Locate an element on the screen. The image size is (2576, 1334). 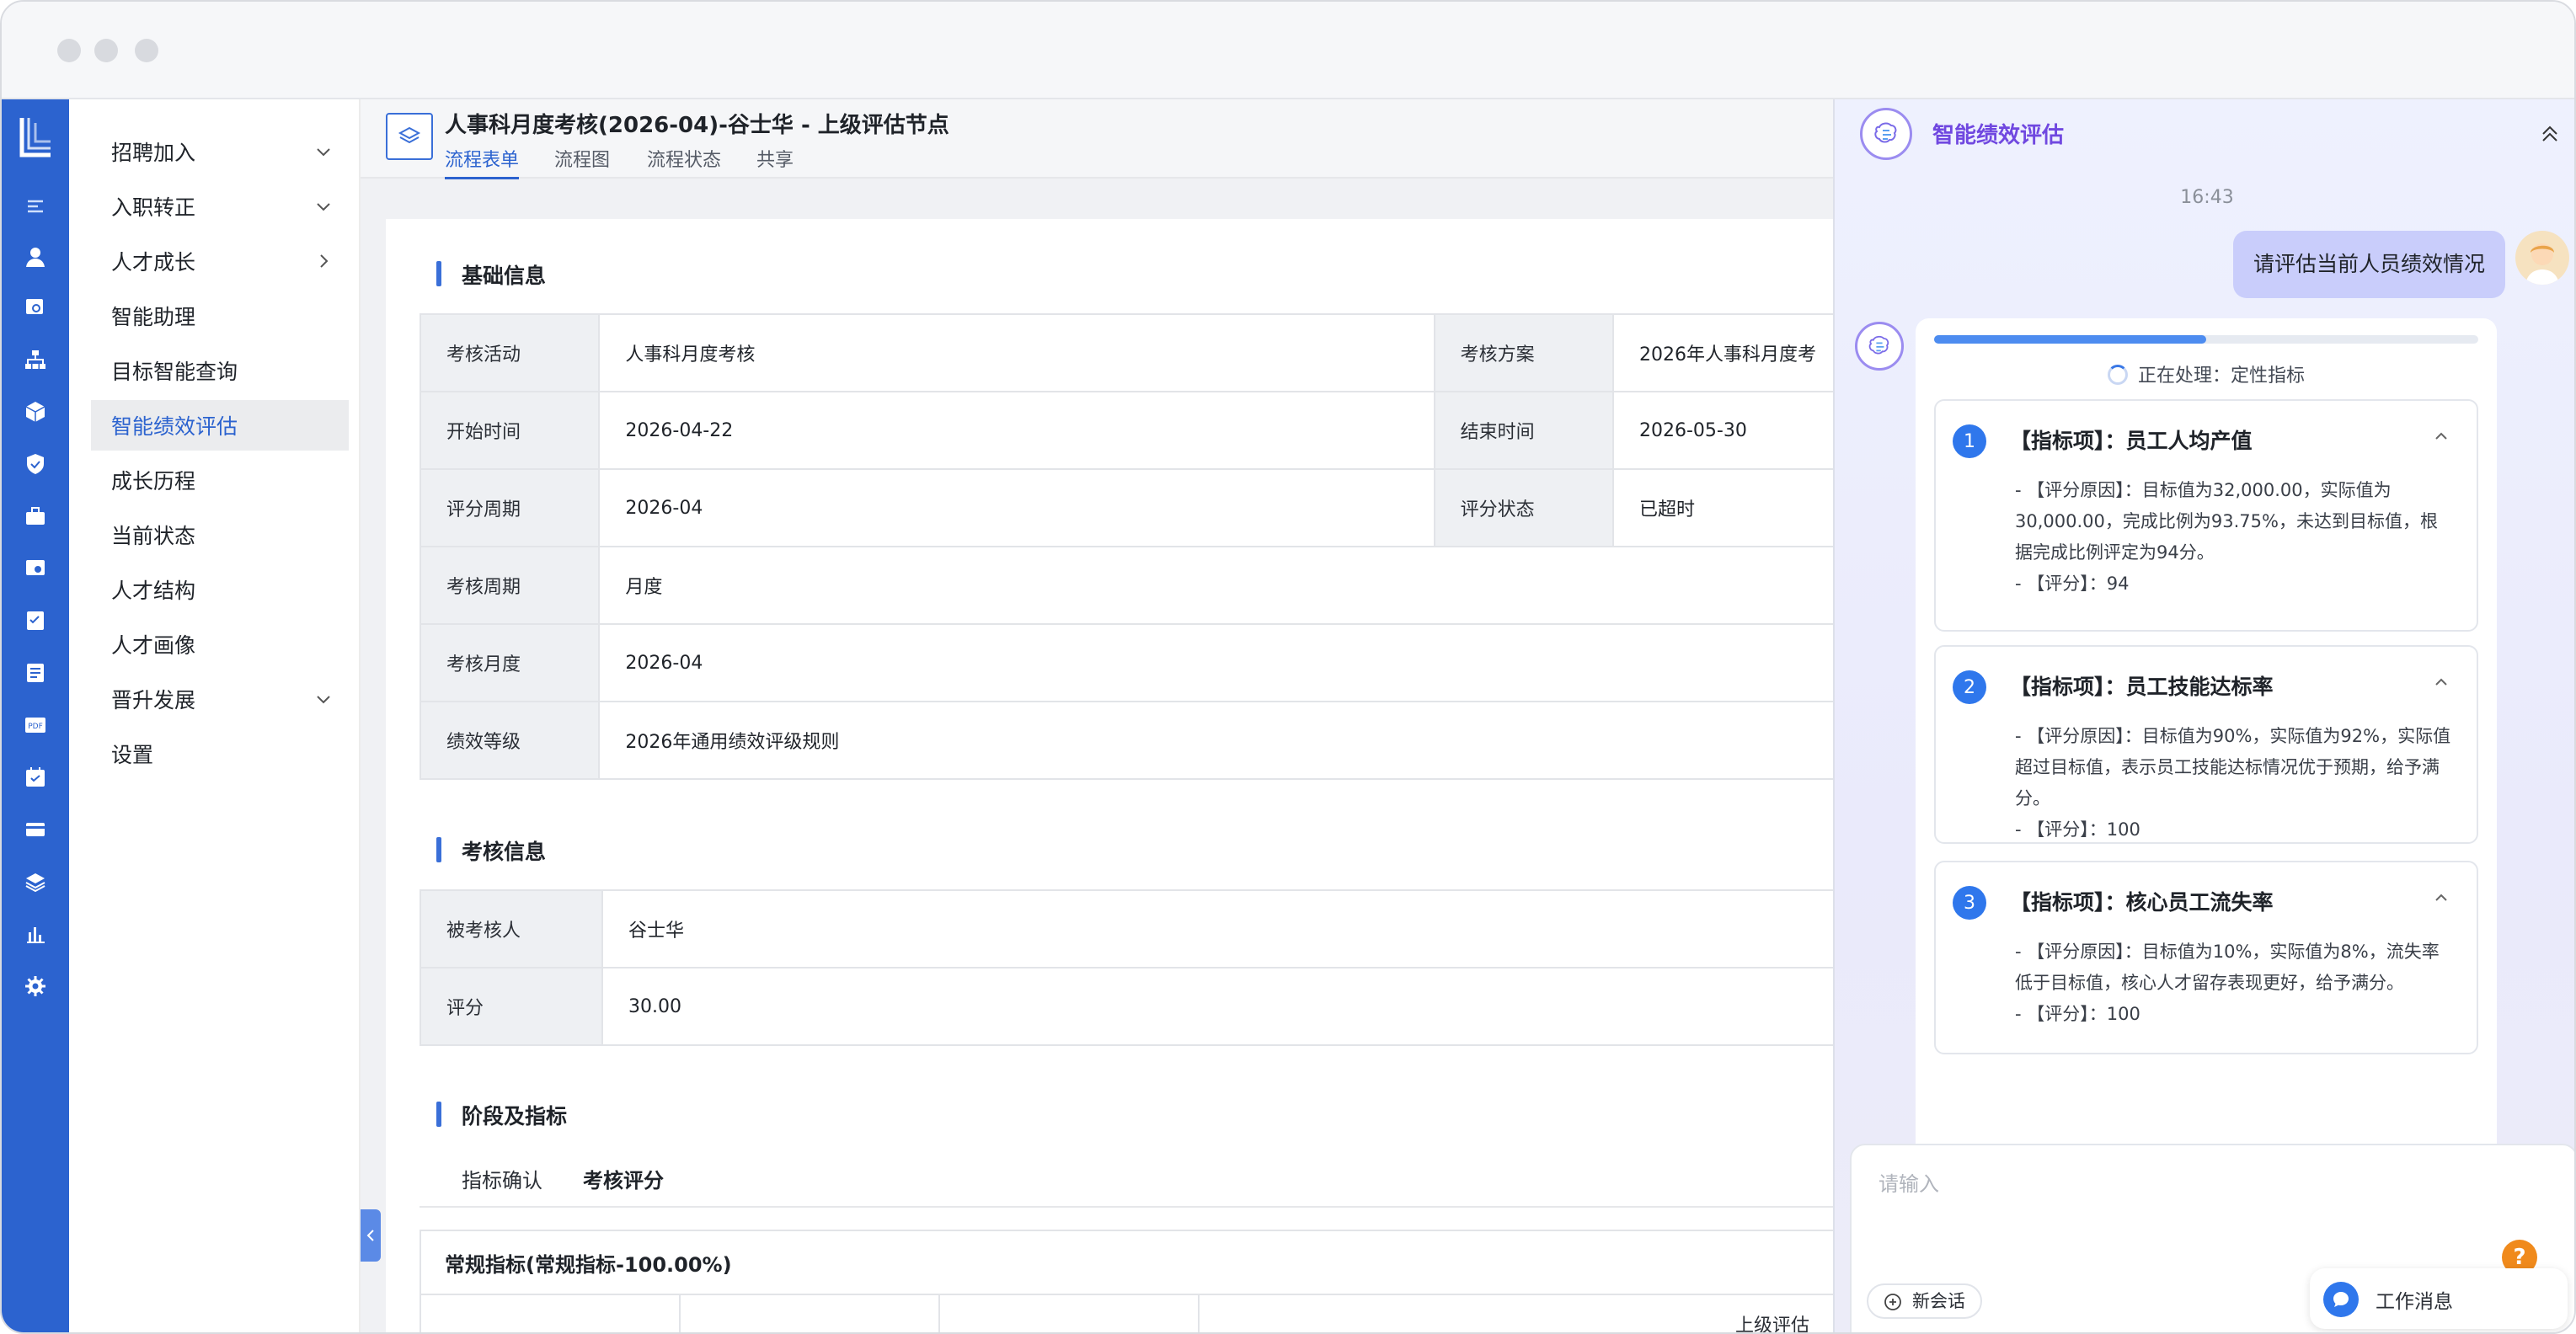
label-performance-grade: 绩效等级 is located at coordinates (510, 740).